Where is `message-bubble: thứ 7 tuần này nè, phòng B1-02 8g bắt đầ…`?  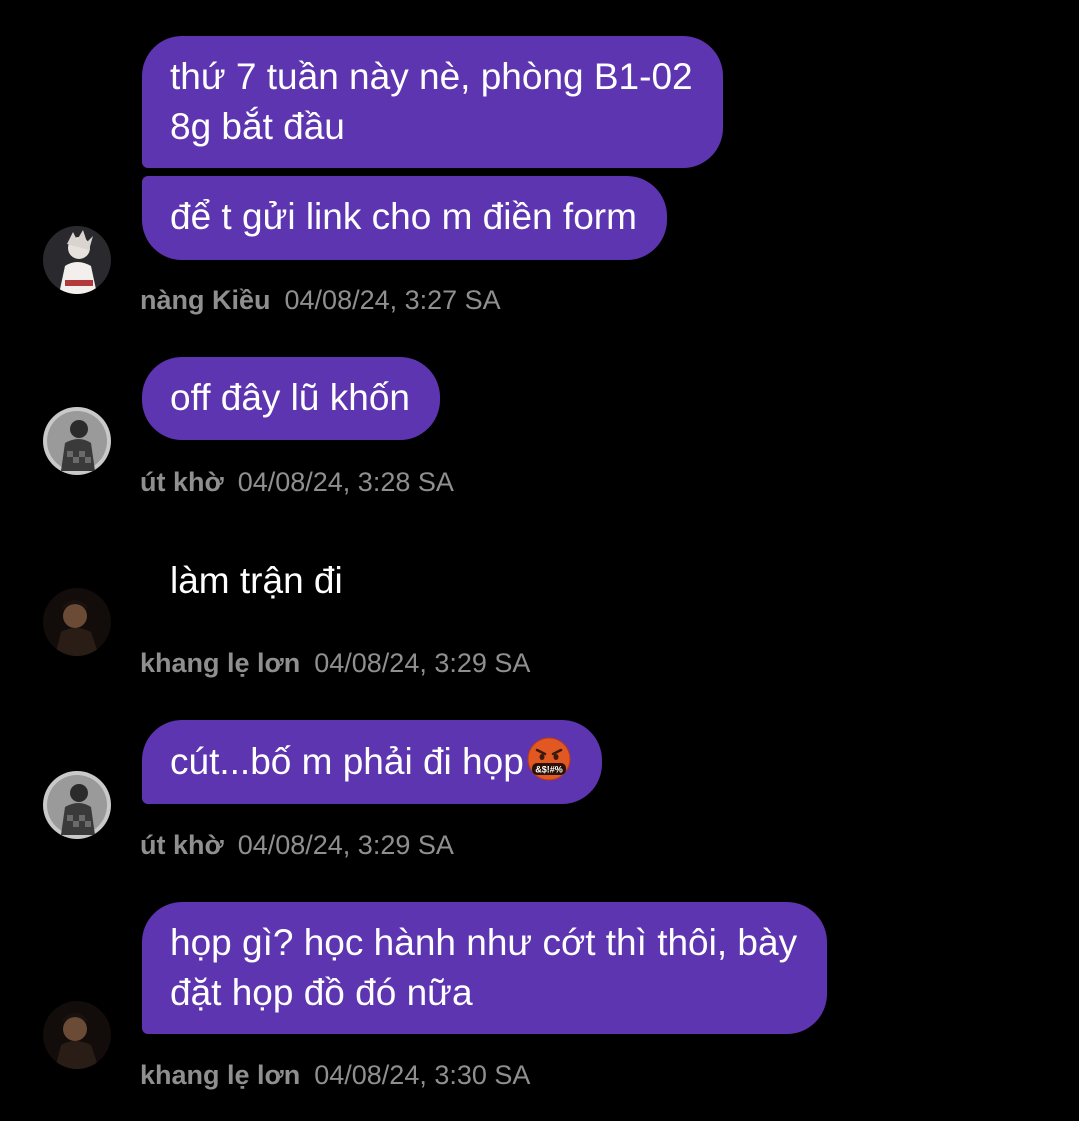 message-bubble: thứ 7 tuần này nè, phòng B1-02 8g bắt đầ… is located at coordinates (432, 102).